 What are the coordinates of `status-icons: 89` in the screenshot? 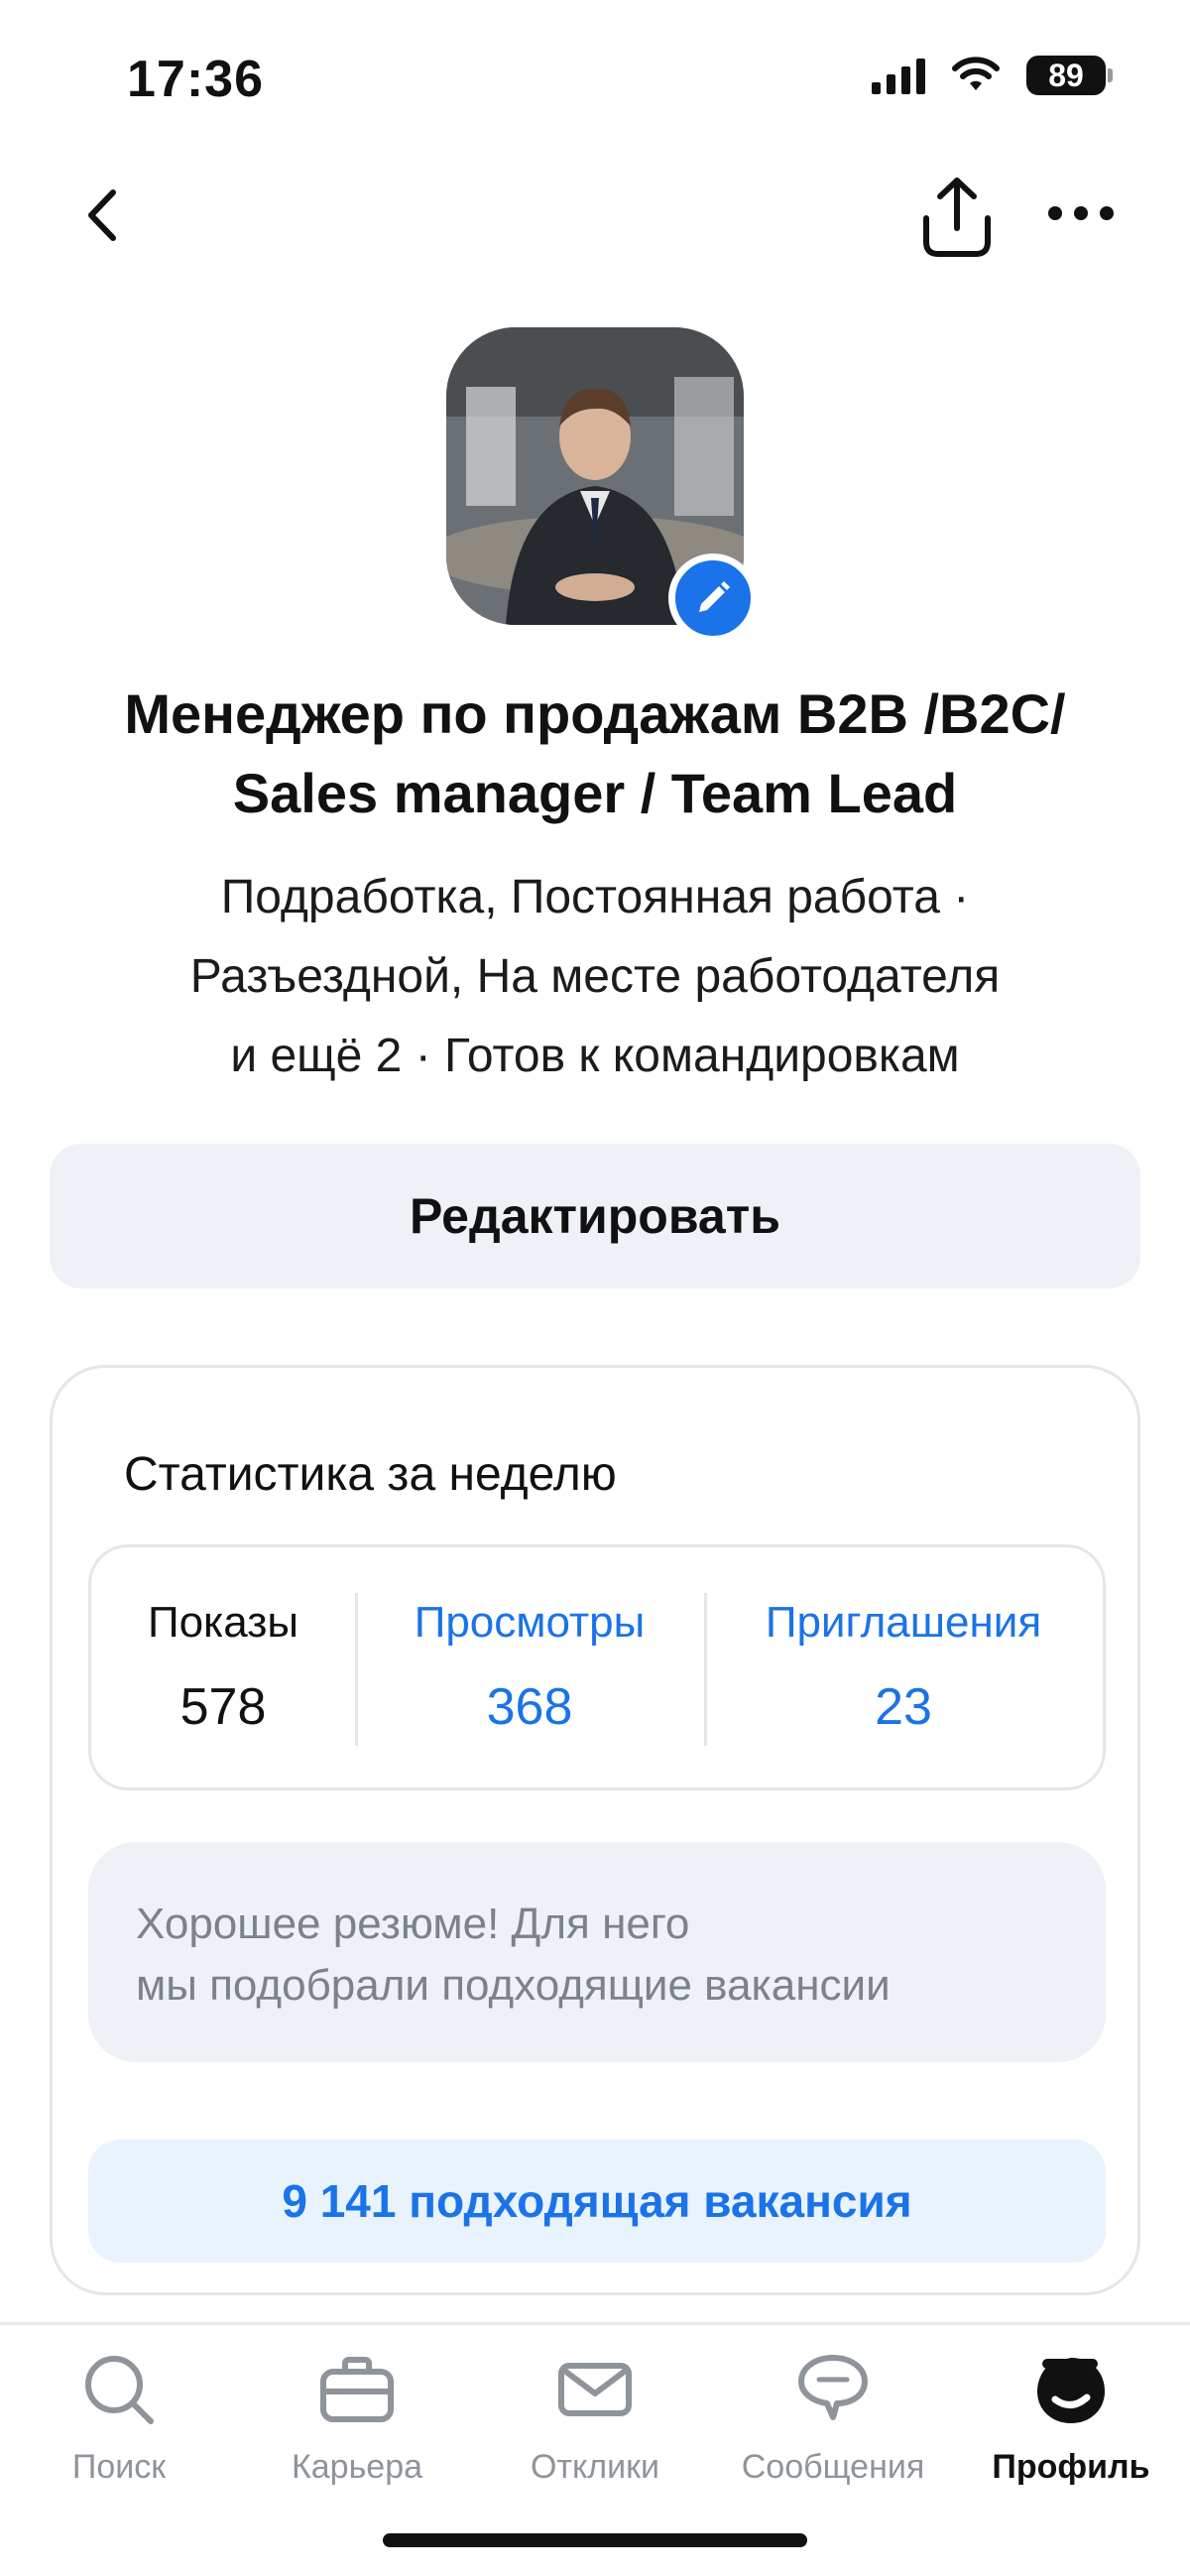 It's located at (992, 75).